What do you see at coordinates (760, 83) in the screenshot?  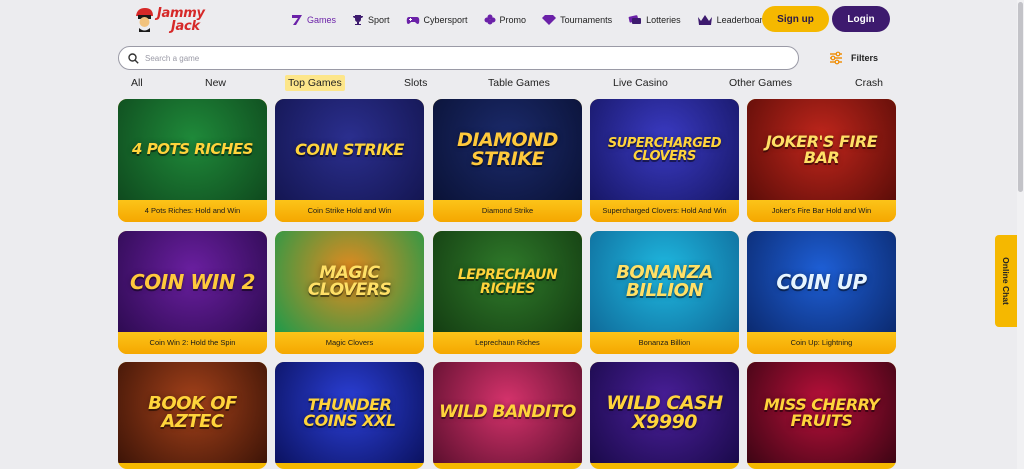 I see `tab-other-games: Other Games` at bounding box center [760, 83].